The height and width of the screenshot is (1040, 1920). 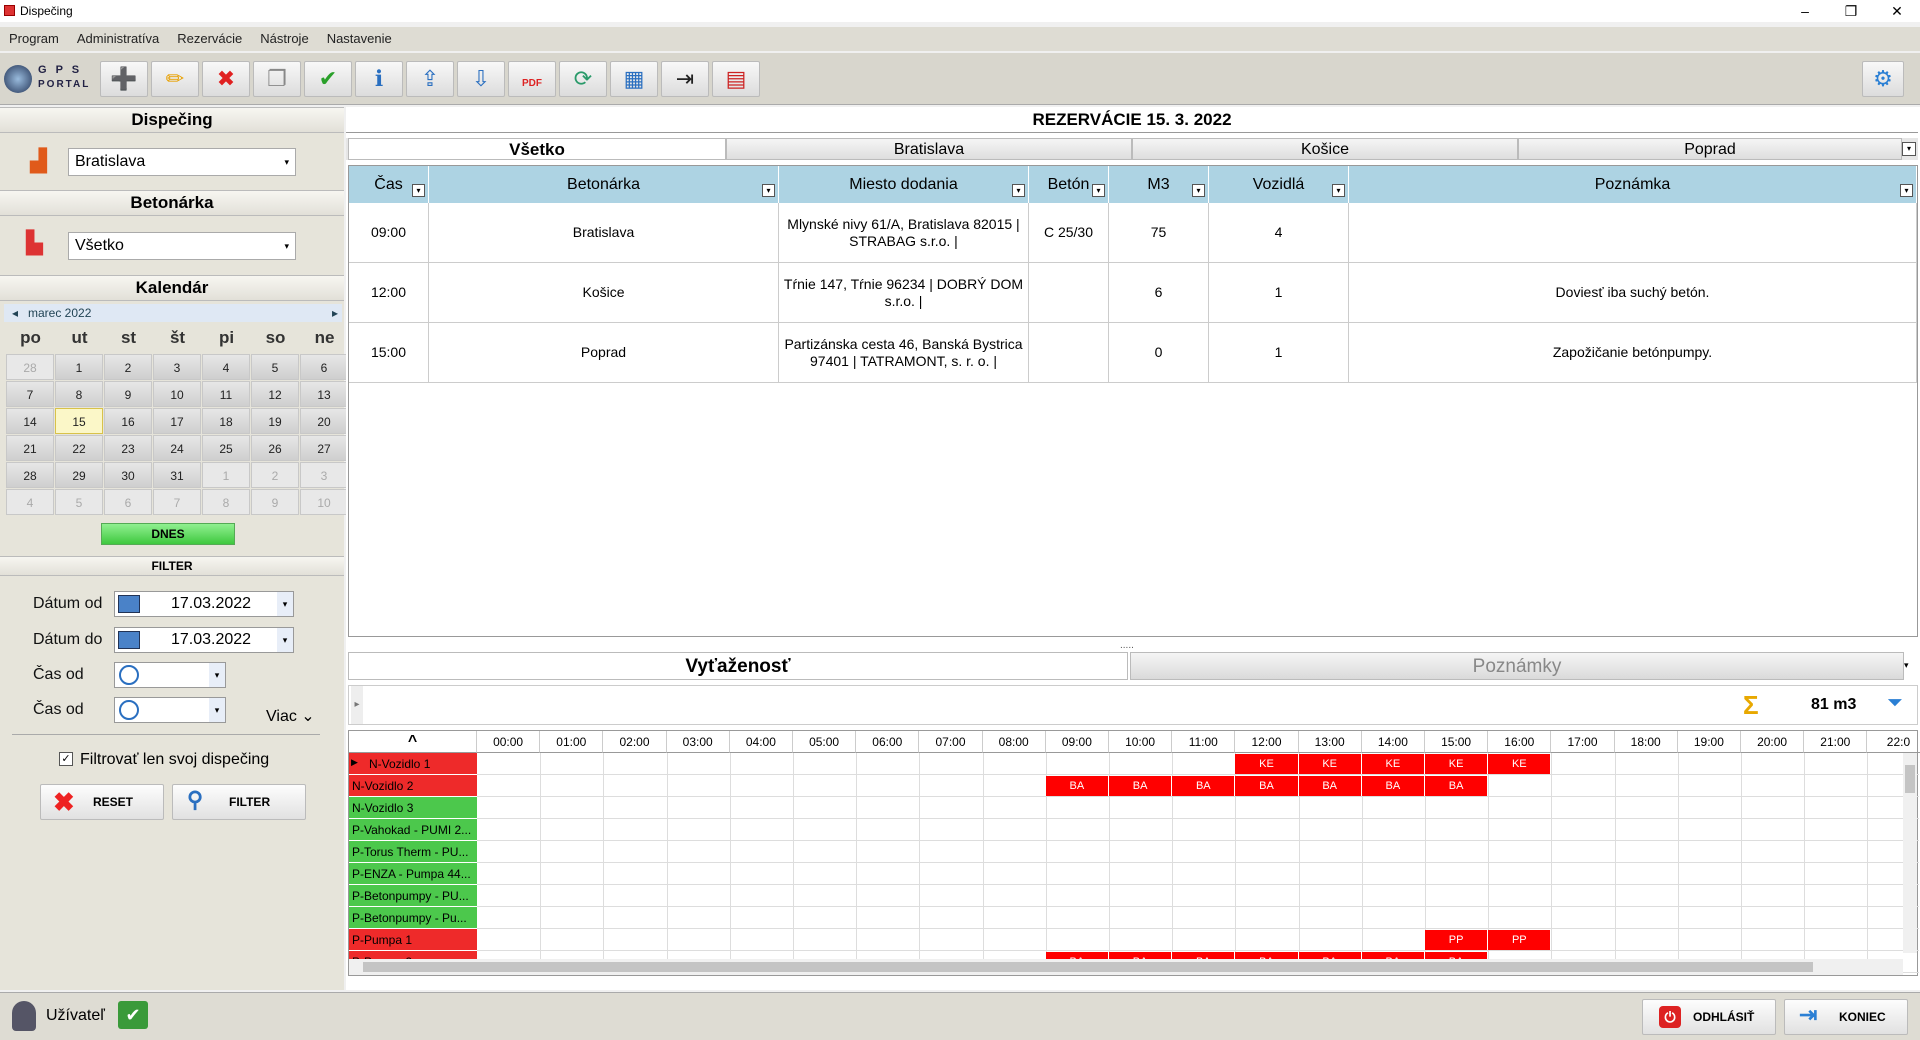 I want to click on table-cell-poznamka: Zapožičanie betónpumpy., so click(x=1633, y=353).